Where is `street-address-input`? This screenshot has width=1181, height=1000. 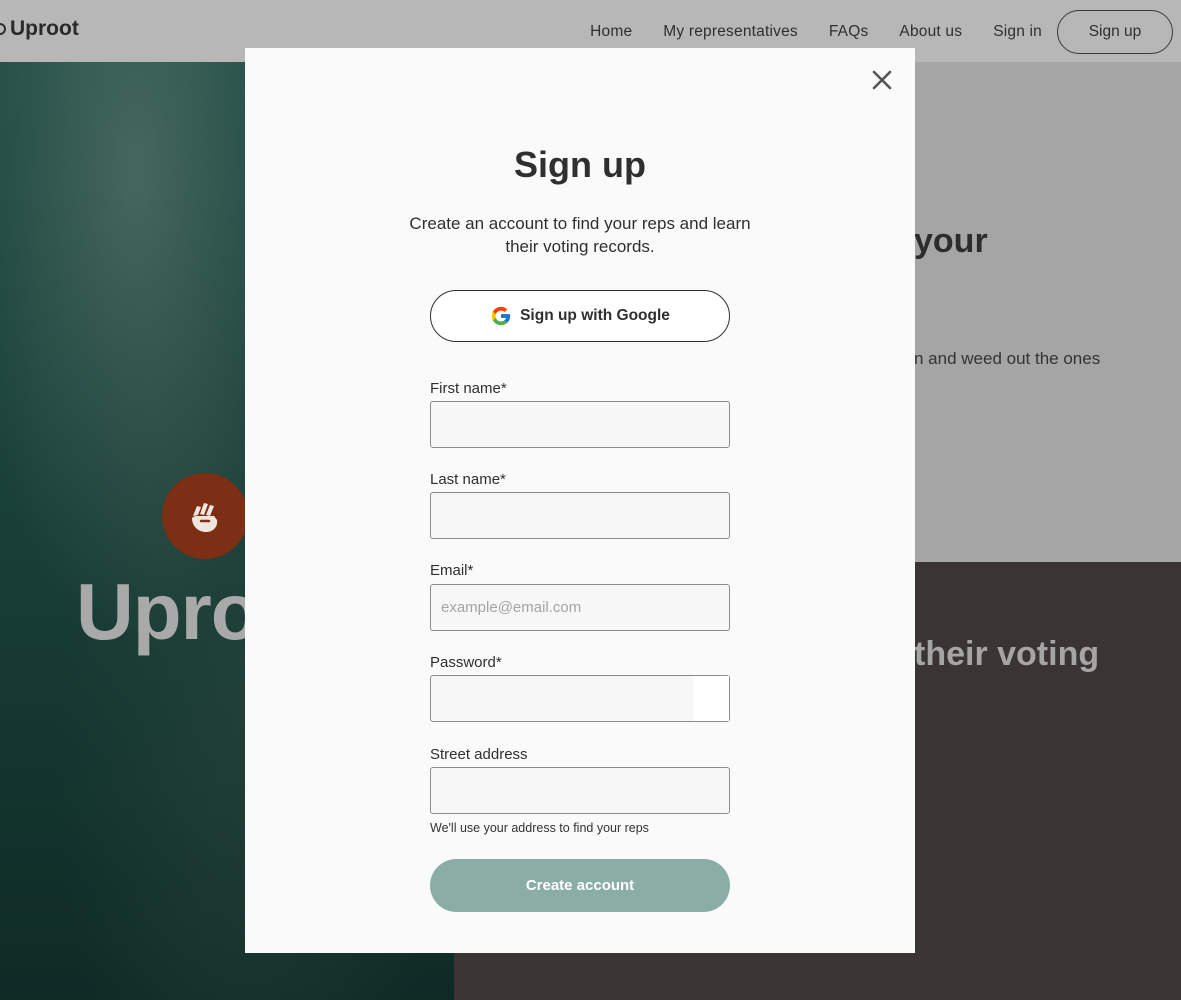 street-address-input is located at coordinates (580, 790).